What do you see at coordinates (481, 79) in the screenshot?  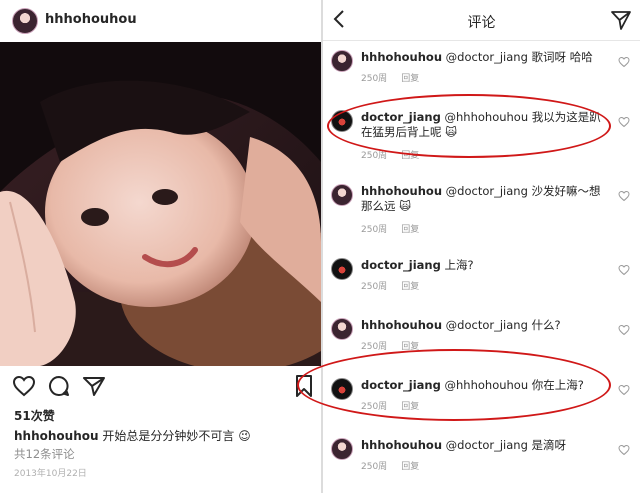 I see `comment-row: hhhohouhou @doctor_jiang 歌词呀 哈哈 250周 回复` at bounding box center [481, 79].